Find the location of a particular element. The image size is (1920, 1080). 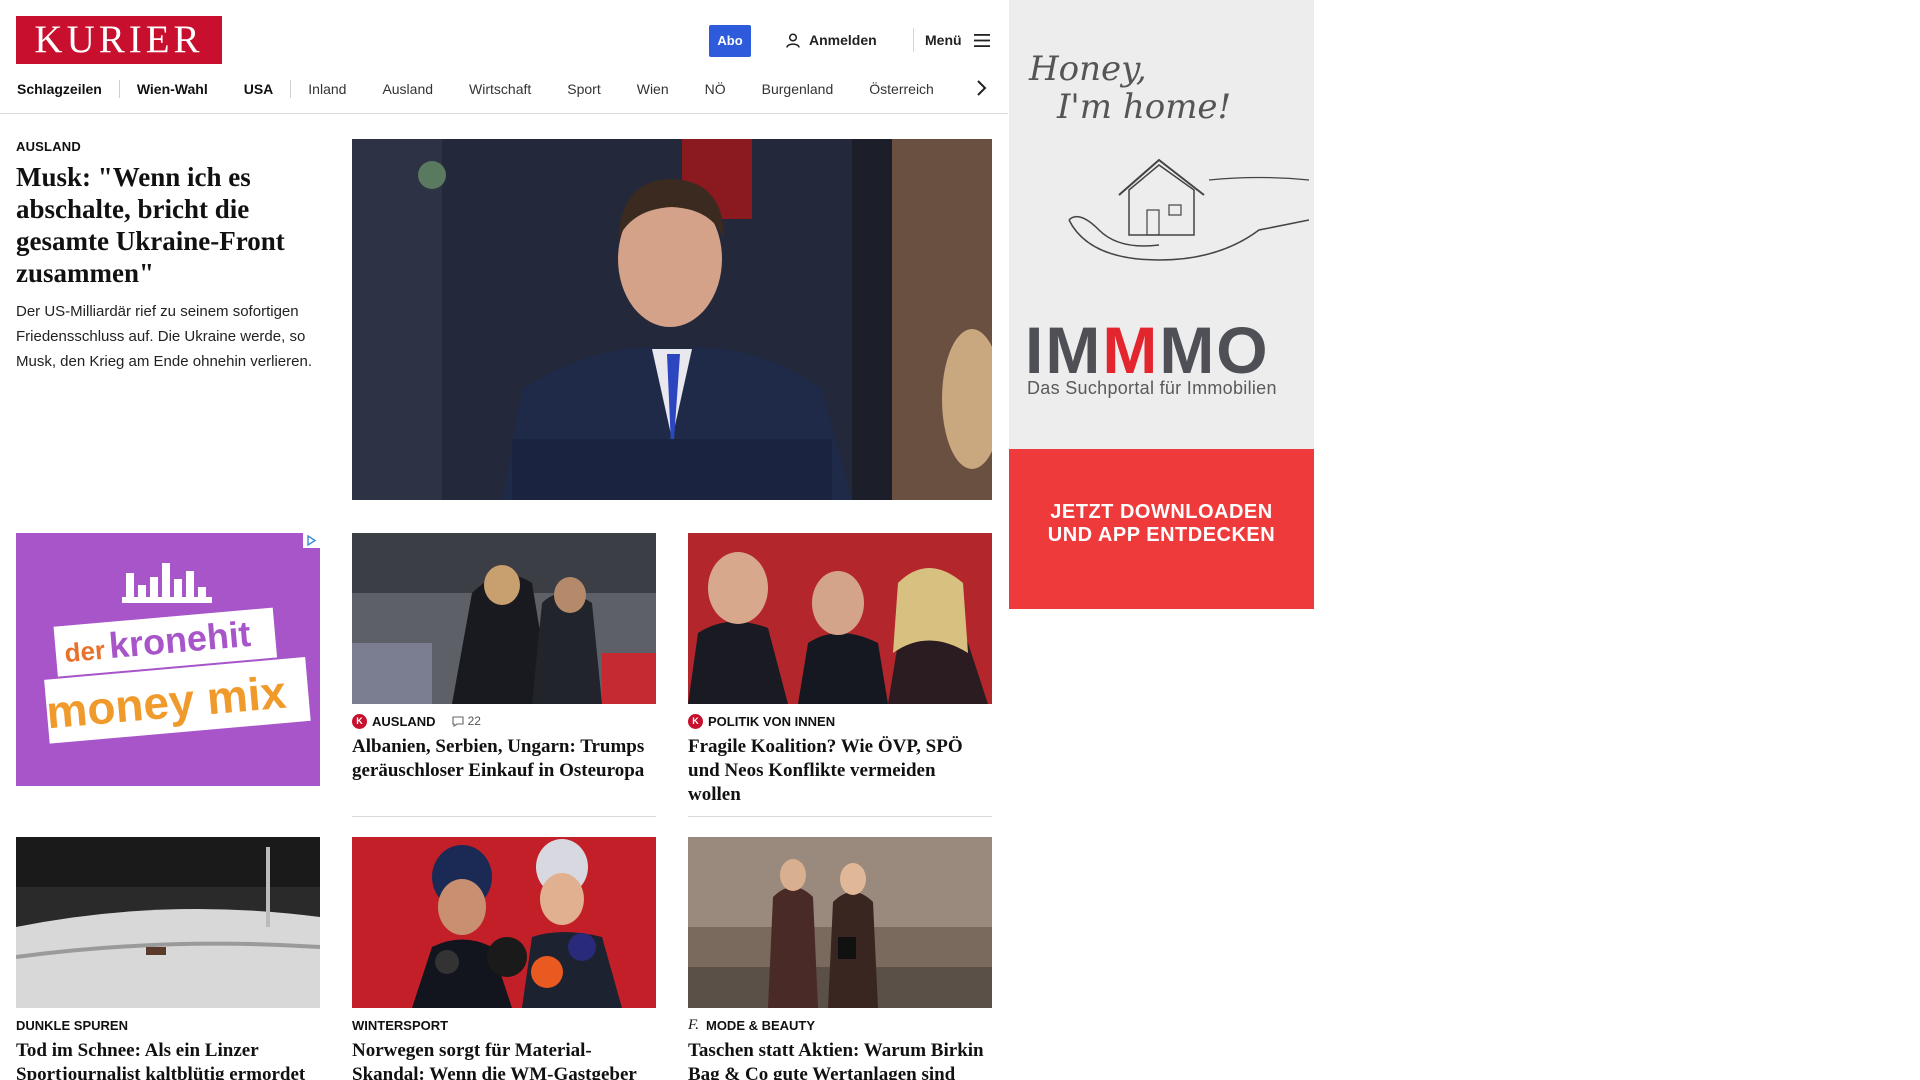

nav-item-usa: USA is located at coordinates (259, 89).